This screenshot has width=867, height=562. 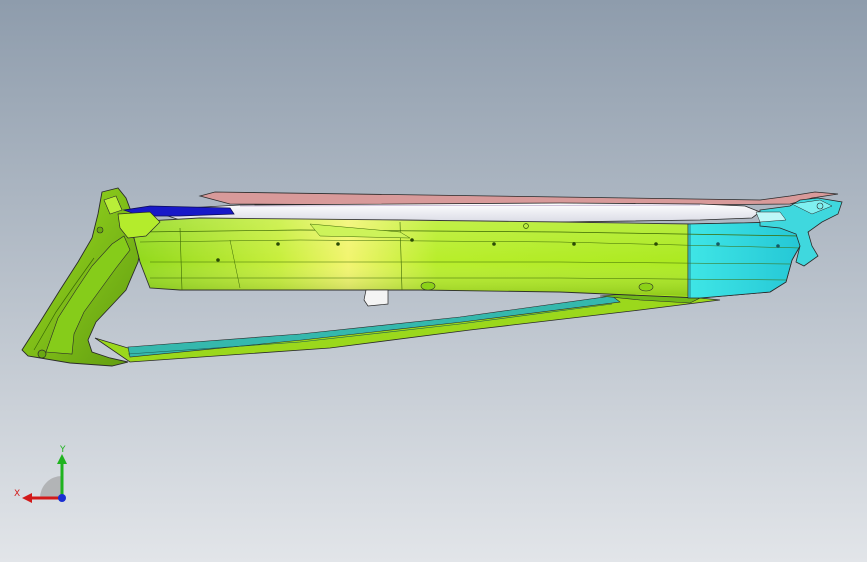 What do you see at coordinates (17, 494) in the screenshot?
I see `x-axis-label: X` at bounding box center [17, 494].